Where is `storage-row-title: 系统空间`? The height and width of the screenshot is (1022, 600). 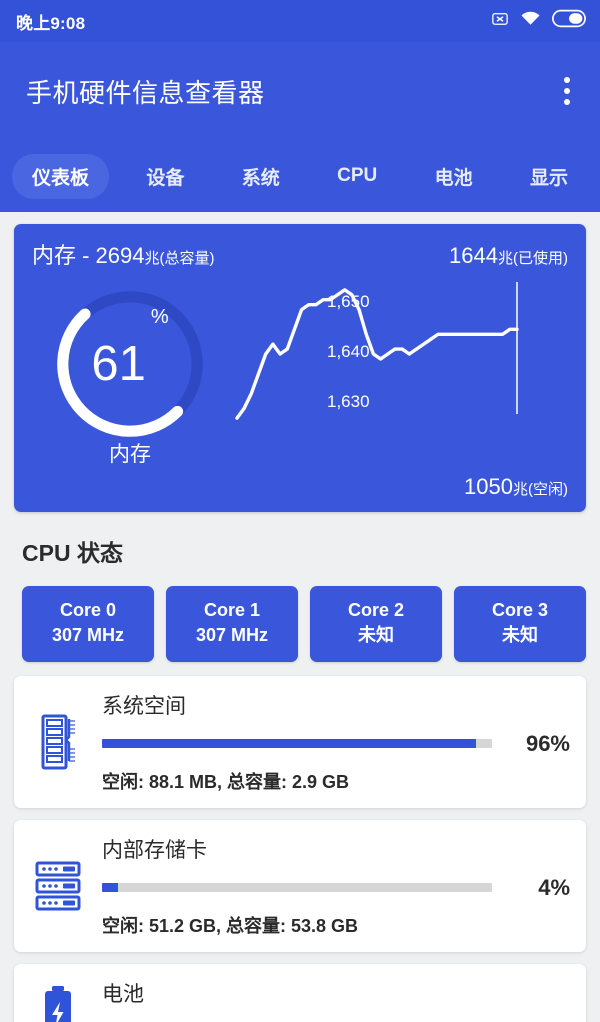 storage-row-title: 系统空间 is located at coordinates (144, 706).